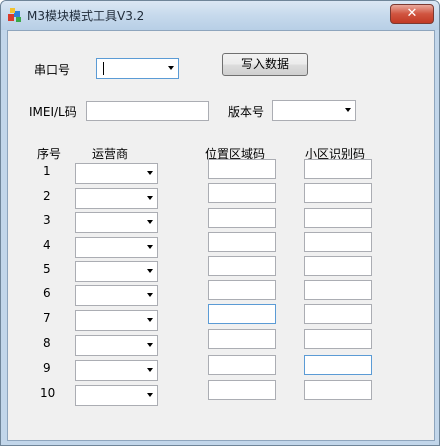 The image size is (440, 446). I want to click on close-button: ✕, so click(412, 14).